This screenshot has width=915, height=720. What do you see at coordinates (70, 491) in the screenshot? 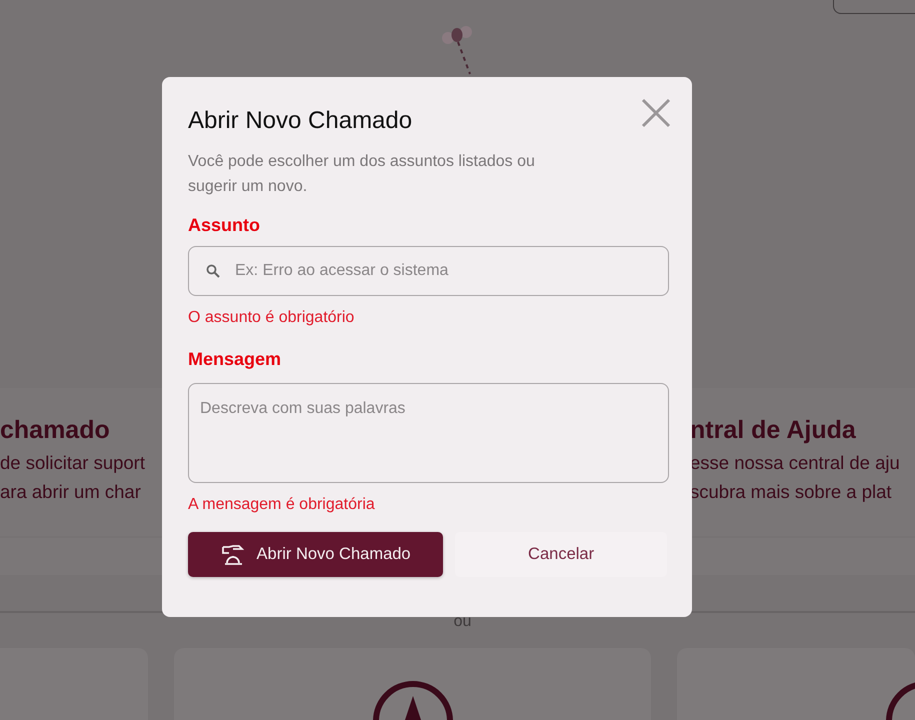
I see `card-text: ara abrir um char` at bounding box center [70, 491].